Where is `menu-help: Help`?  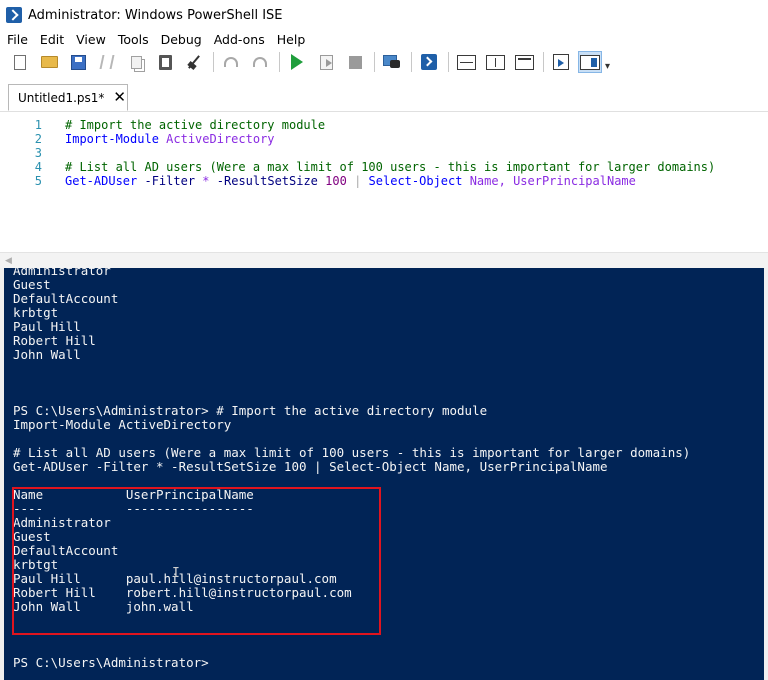
menu-help: Help is located at coordinates (291, 39).